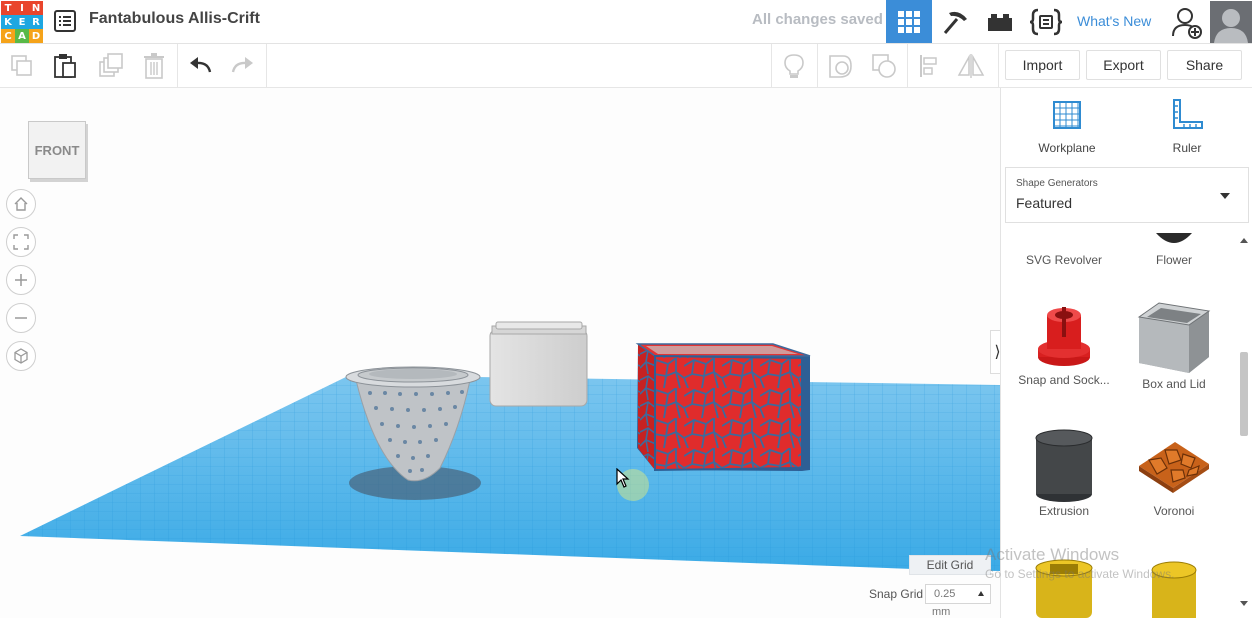  Describe the element at coordinates (1188, 23) in the screenshot. I see `add-user-icon` at that location.